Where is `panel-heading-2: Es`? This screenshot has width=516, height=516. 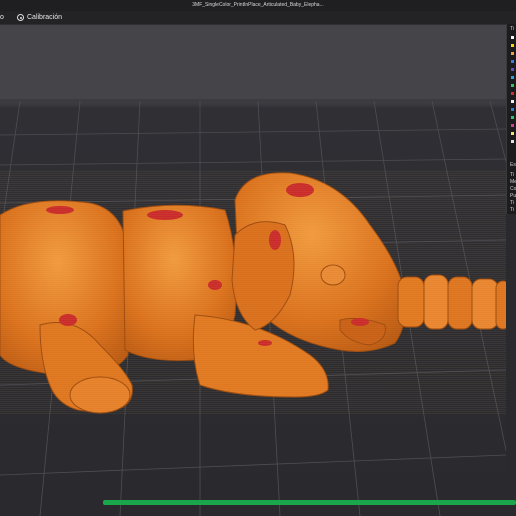 panel-heading-2: Es is located at coordinates (513, 165).